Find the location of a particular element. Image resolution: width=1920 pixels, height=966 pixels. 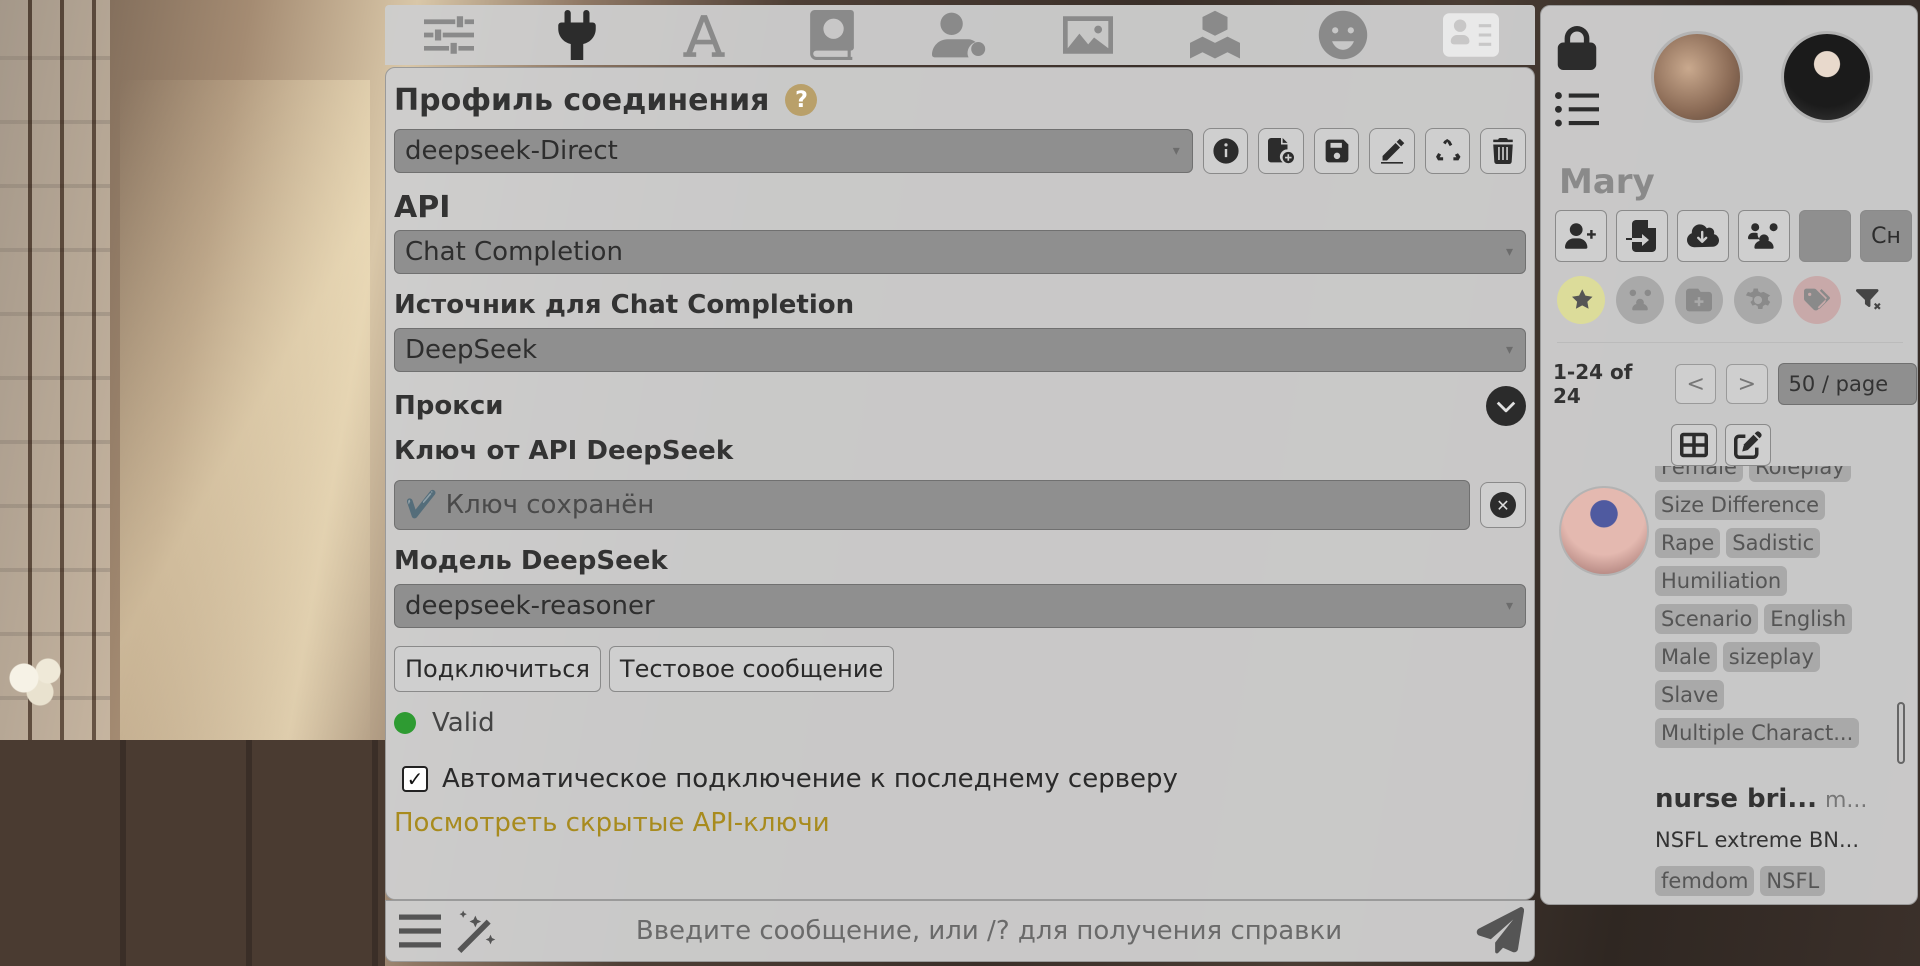

api-key-input: ✔️ Ключ сохранён is located at coordinates (932, 505).